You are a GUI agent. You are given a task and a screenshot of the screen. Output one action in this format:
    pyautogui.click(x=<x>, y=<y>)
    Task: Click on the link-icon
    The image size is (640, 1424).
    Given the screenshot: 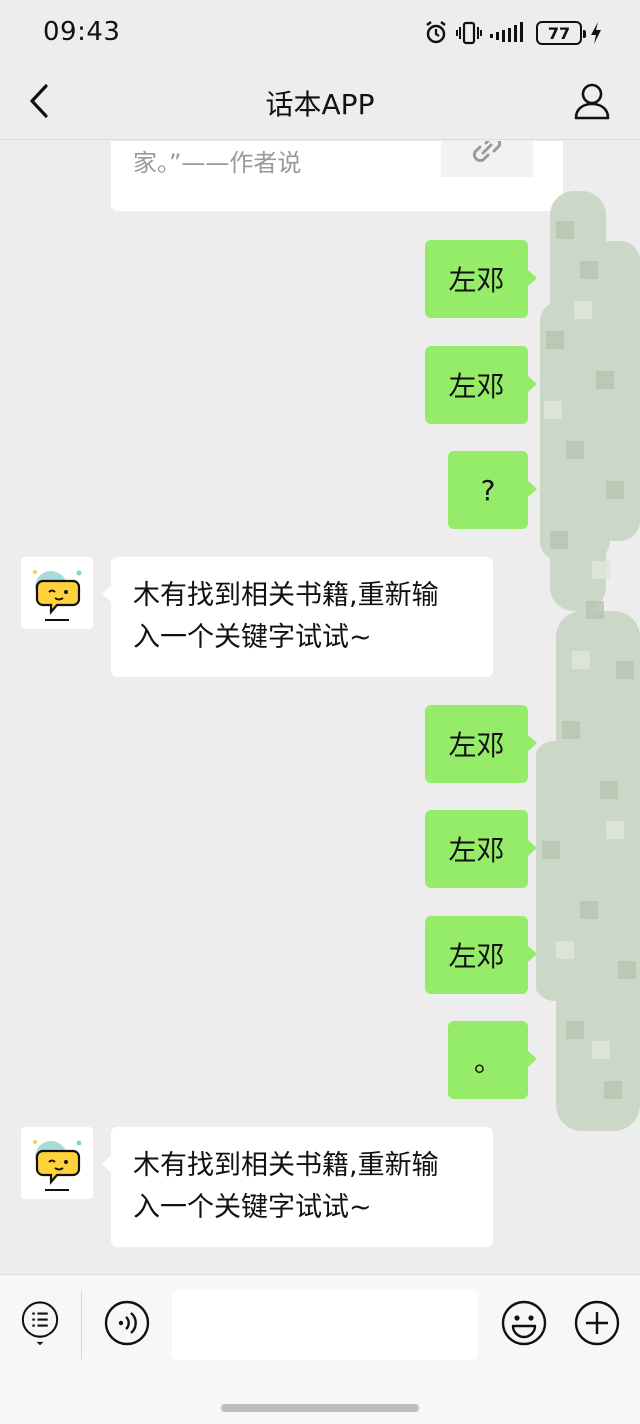 What is the action you would take?
    pyautogui.click(x=487, y=152)
    